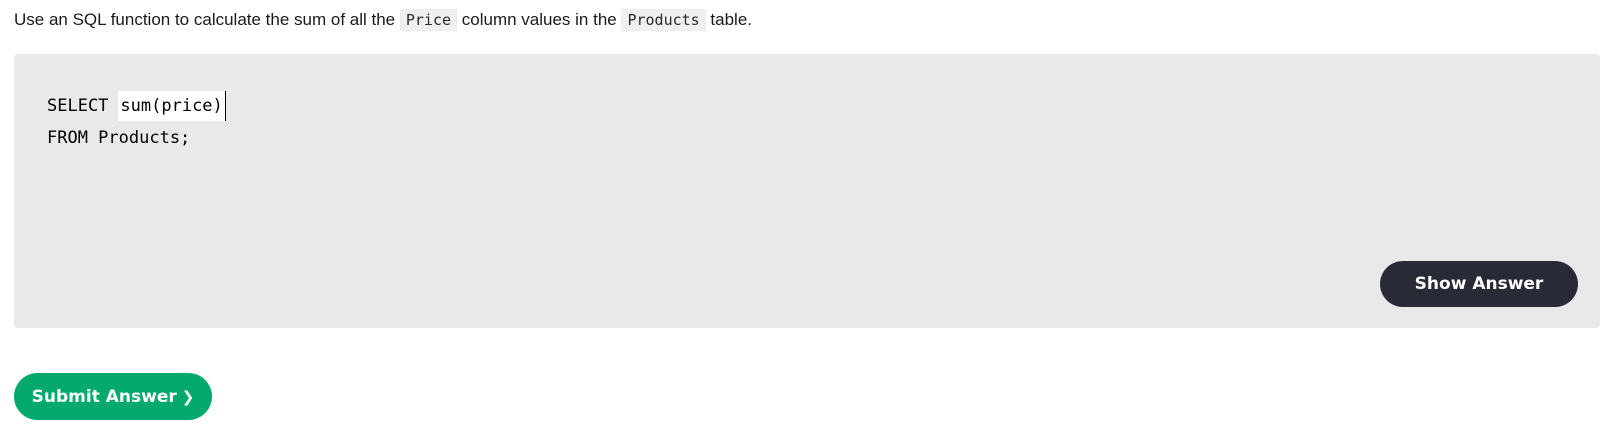 The image size is (1616, 435). I want to click on show-answer-label: Show Answer, so click(1479, 284).